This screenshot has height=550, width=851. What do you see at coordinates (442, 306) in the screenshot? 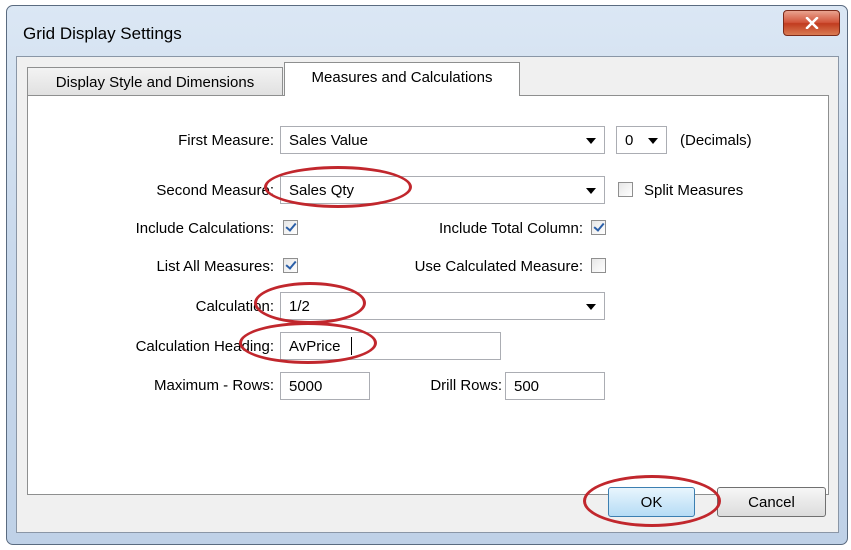
I see `calculation-dropdown: 1/2` at bounding box center [442, 306].